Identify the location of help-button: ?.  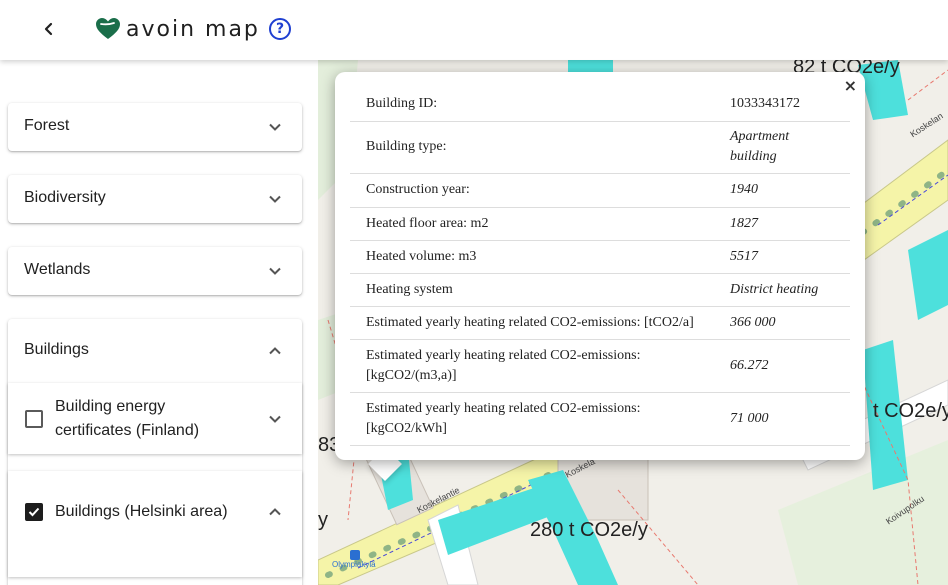
(280, 29).